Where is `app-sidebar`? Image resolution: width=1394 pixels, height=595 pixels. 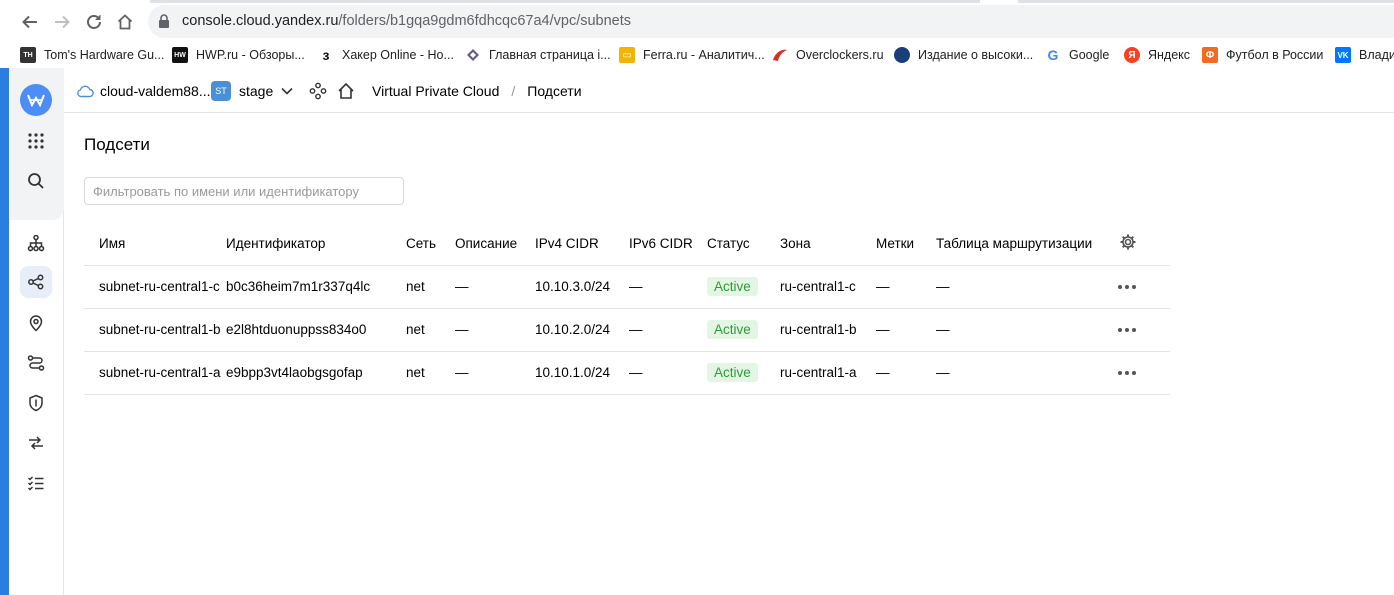
app-sidebar is located at coordinates (36, 331).